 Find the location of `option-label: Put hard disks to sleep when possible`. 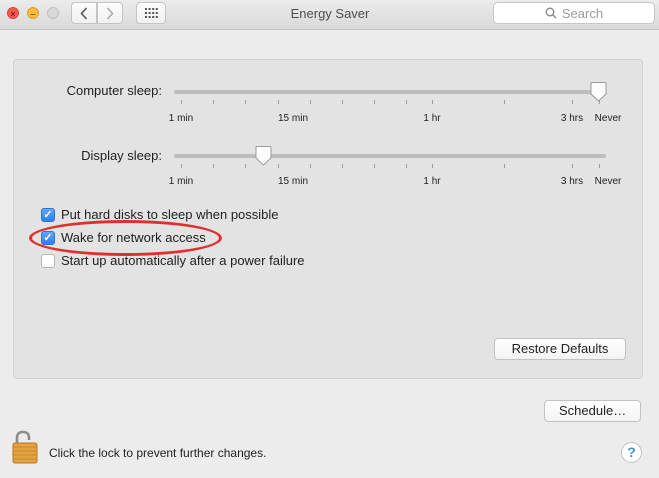

option-label: Put hard disks to sleep when possible is located at coordinates (170, 214).